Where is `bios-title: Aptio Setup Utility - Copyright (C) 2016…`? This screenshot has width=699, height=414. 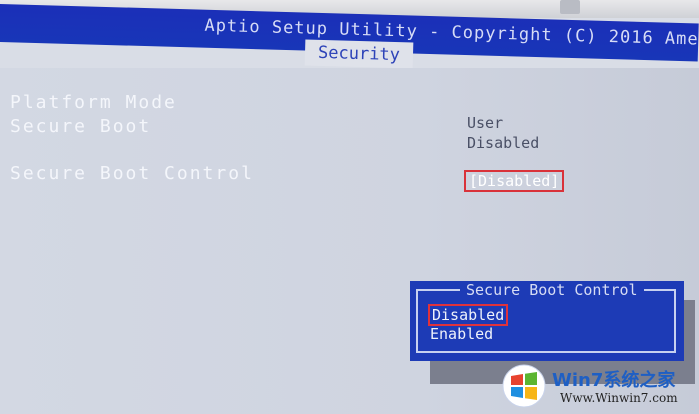 bios-title: Aptio Setup Utility - Copyright (C) 2016… is located at coordinates (451, 33).